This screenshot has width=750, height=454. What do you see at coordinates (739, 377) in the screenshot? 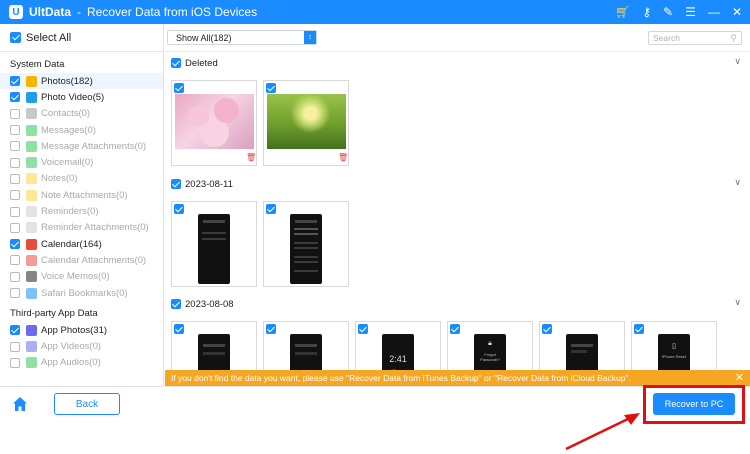
I see `notice-close-icon: ✕` at bounding box center [739, 377].